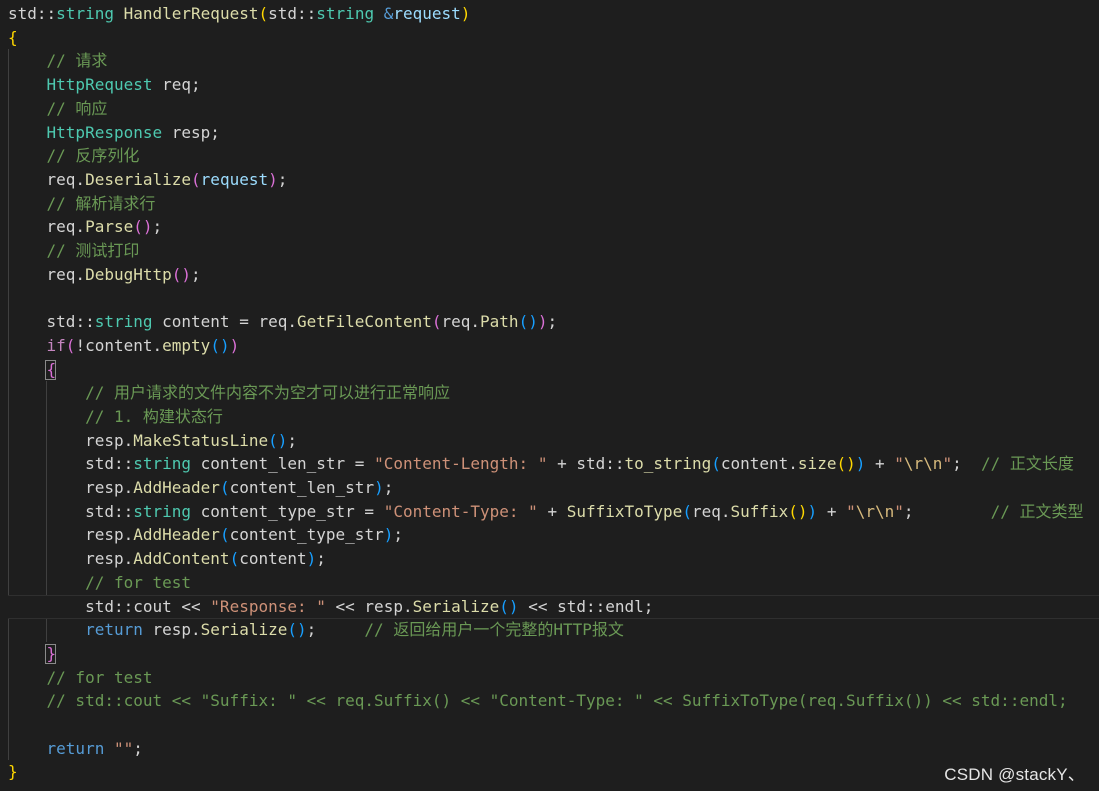 This screenshot has width=1099, height=791. Describe the element at coordinates (1027, 464) in the screenshot. I see `code-token: // 正文长度` at that location.